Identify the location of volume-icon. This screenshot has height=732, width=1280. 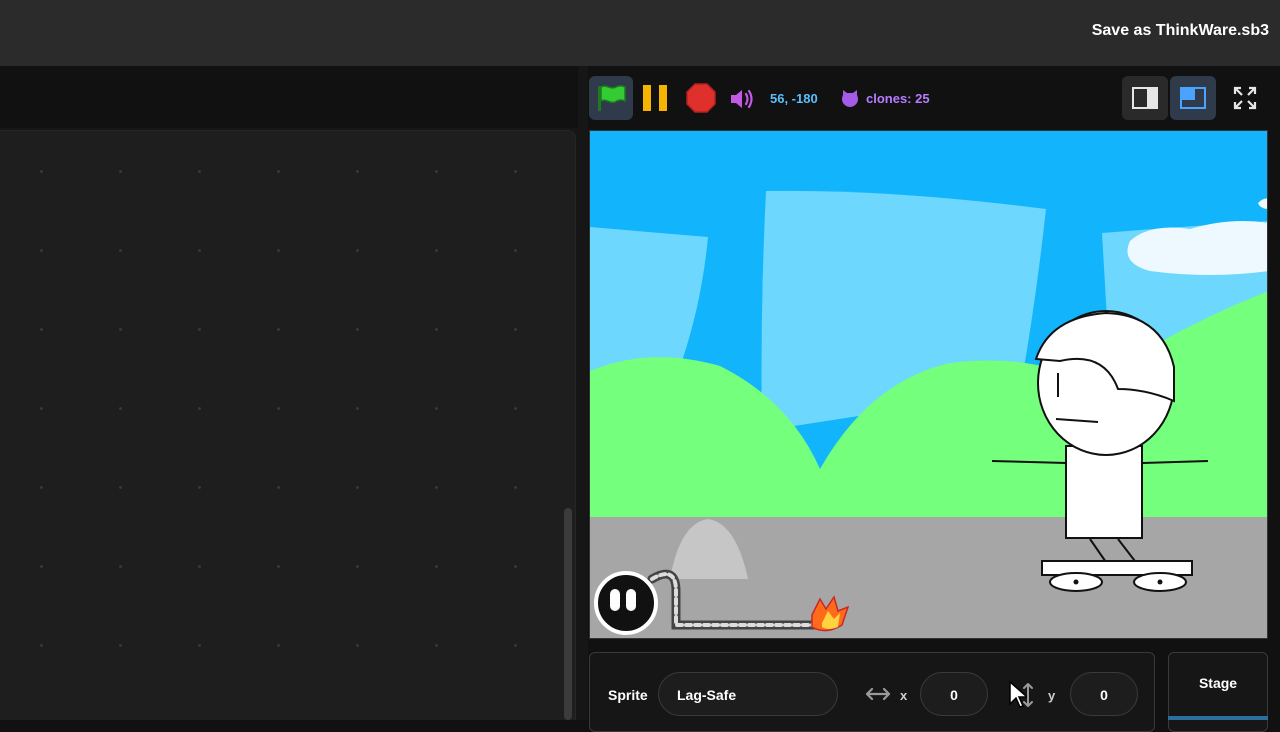
(742, 99).